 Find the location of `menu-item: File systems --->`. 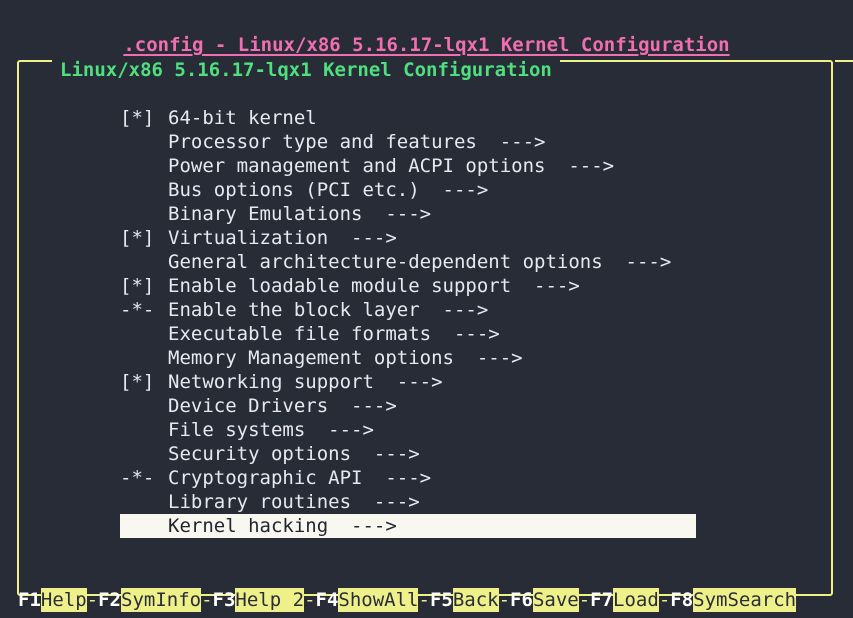

menu-item: File systems ---> is located at coordinates (426, 430).